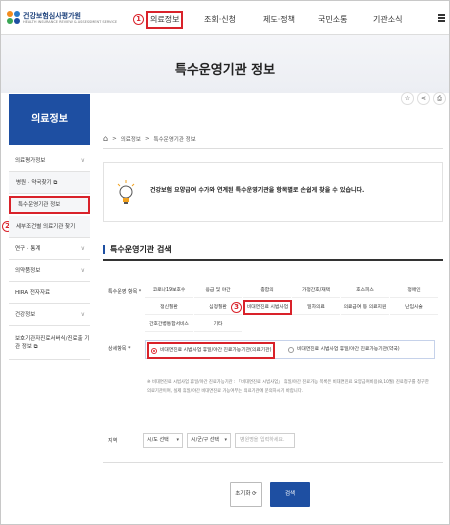 The height and width of the screenshot is (525, 450). What do you see at coordinates (169, 324) in the screenshot?
I see `type-option: 간호간병통합서비스` at bounding box center [169, 324].